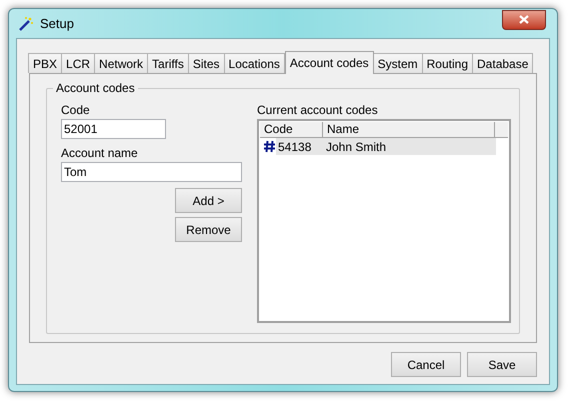 This screenshot has height=404, width=568. What do you see at coordinates (254, 63) in the screenshot?
I see `tab: Locations` at bounding box center [254, 63].